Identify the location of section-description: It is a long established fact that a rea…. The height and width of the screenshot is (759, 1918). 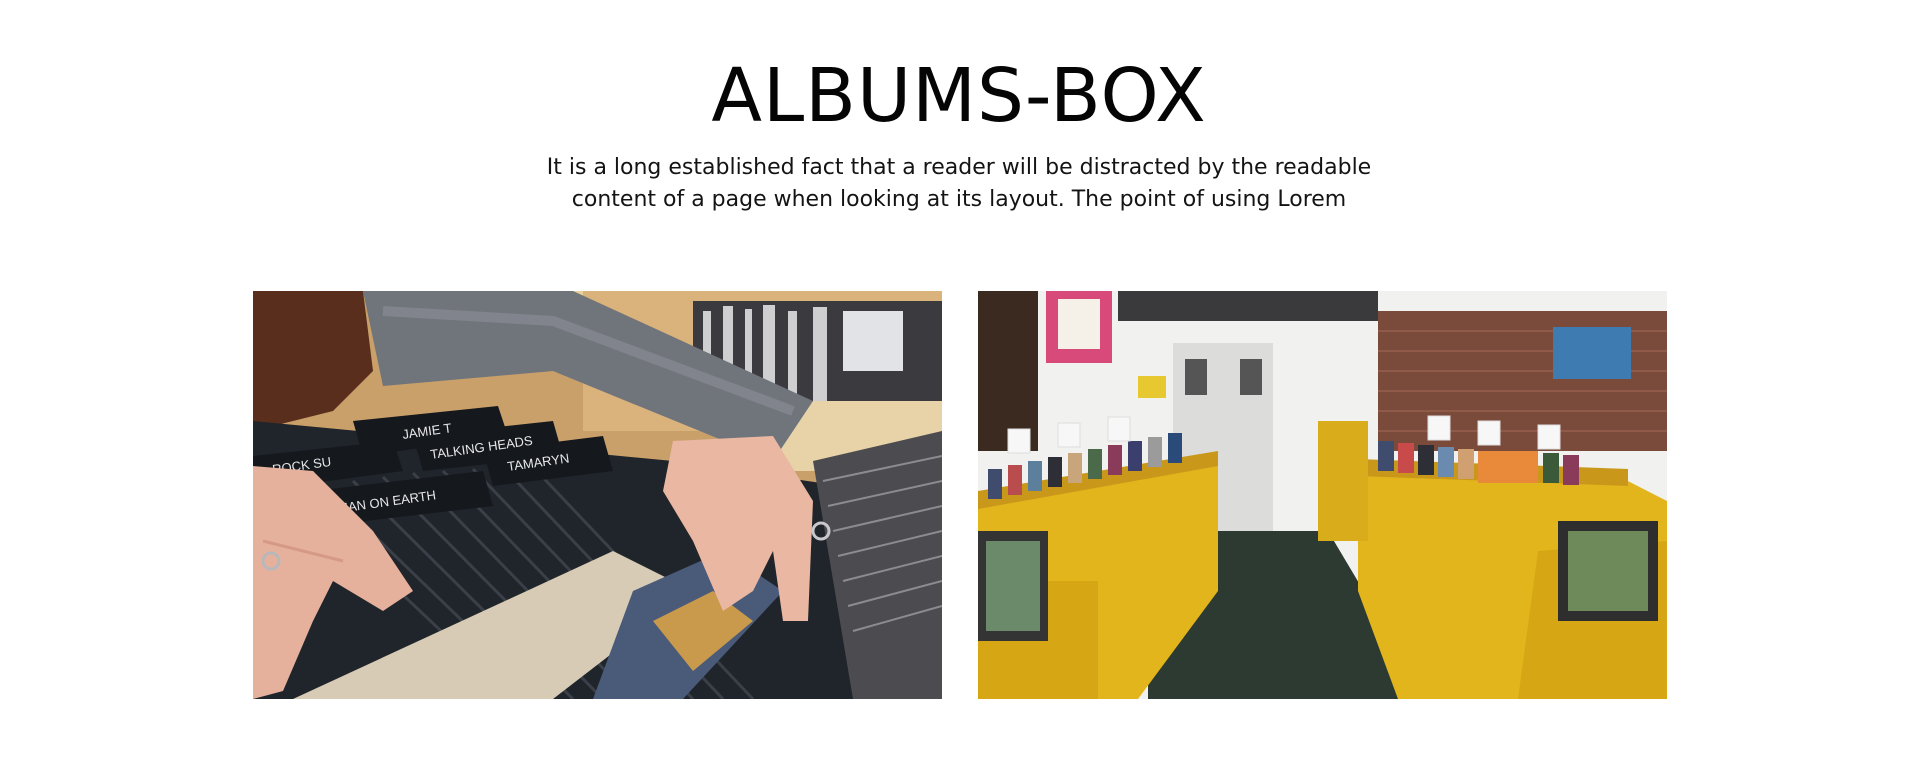
(959, 183).